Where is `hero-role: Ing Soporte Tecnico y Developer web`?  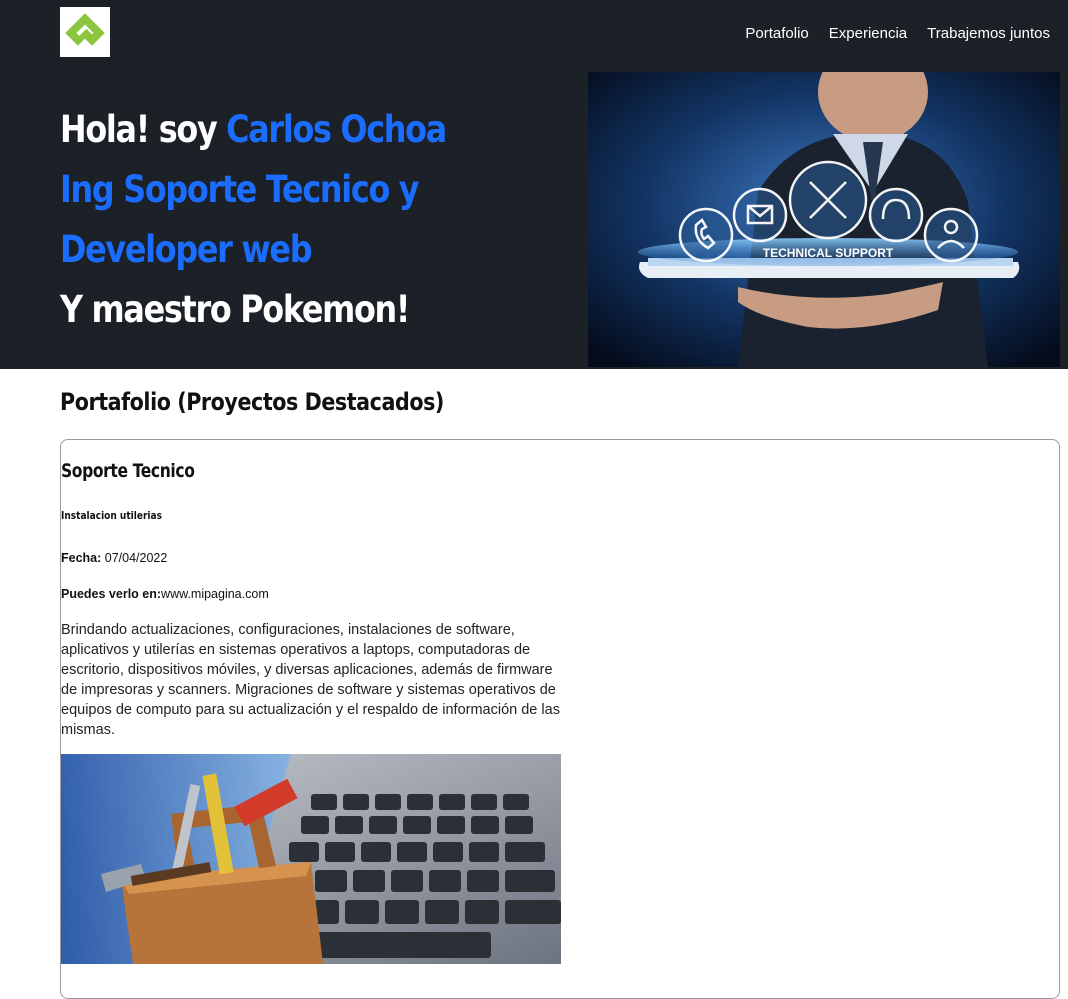 hero-role: Ing Soporte Tecnico y Developer web is located at coordinates (240, 219).